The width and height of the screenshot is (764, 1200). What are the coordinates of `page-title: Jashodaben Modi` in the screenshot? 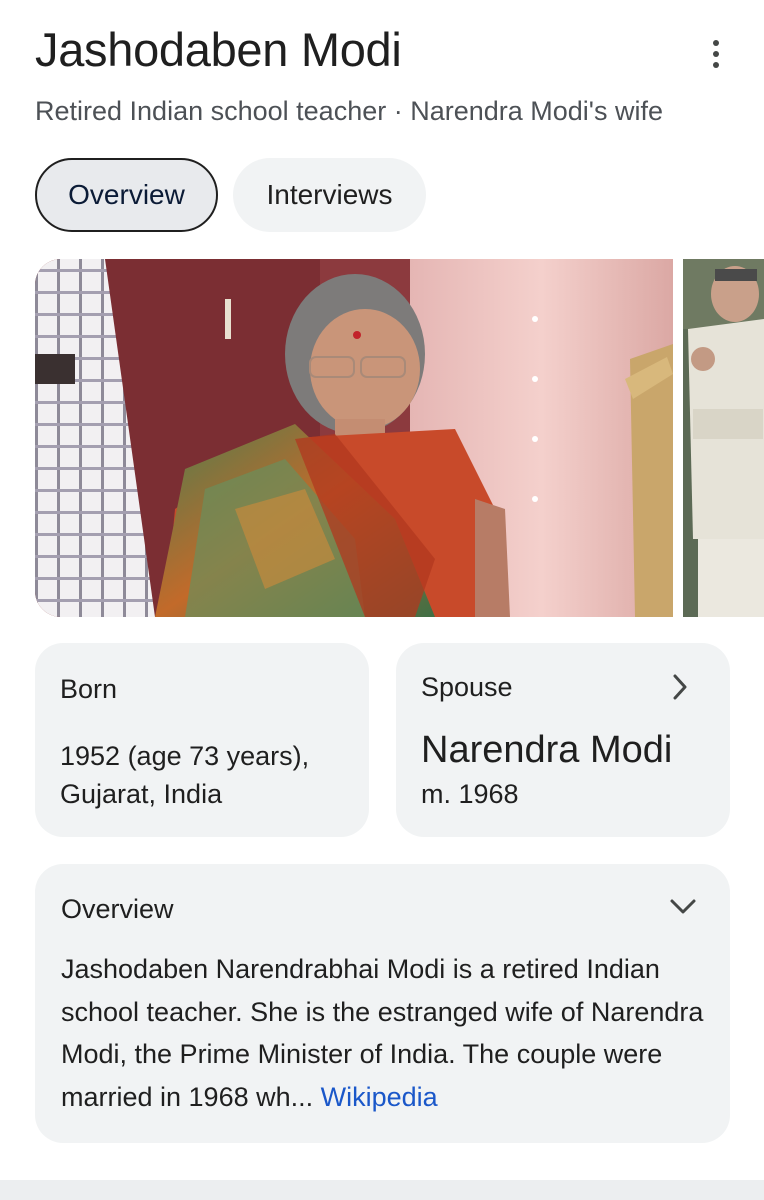 It's located at (218, 49).